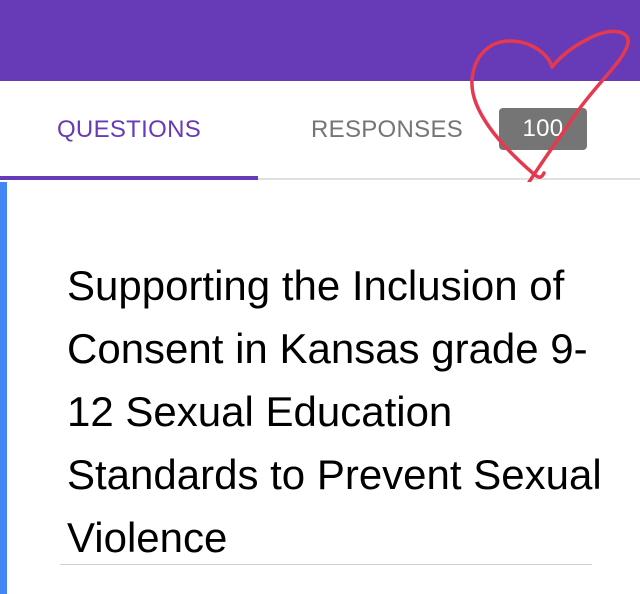  I want to click on tab-questions: QUESTIONS, so click(129, 130).